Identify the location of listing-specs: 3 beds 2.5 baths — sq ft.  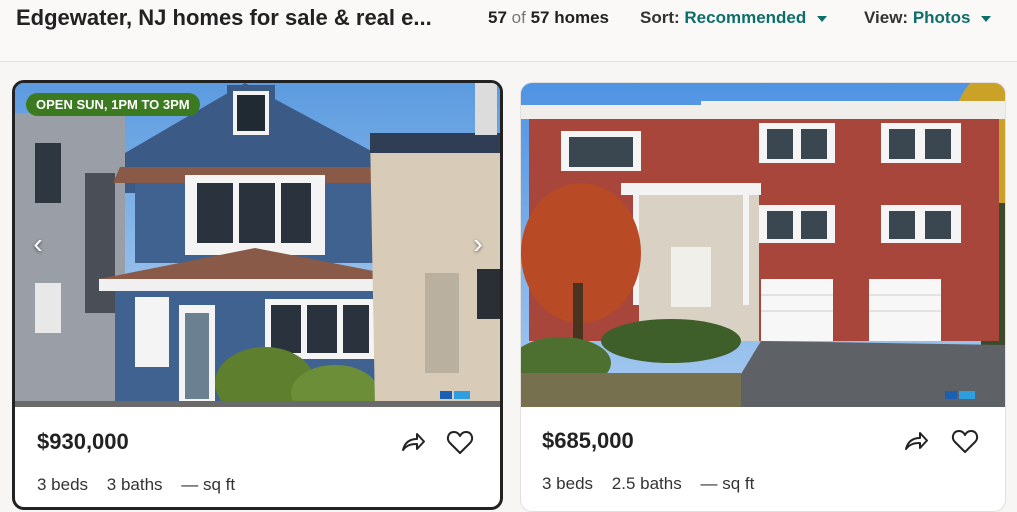
(655, 484).